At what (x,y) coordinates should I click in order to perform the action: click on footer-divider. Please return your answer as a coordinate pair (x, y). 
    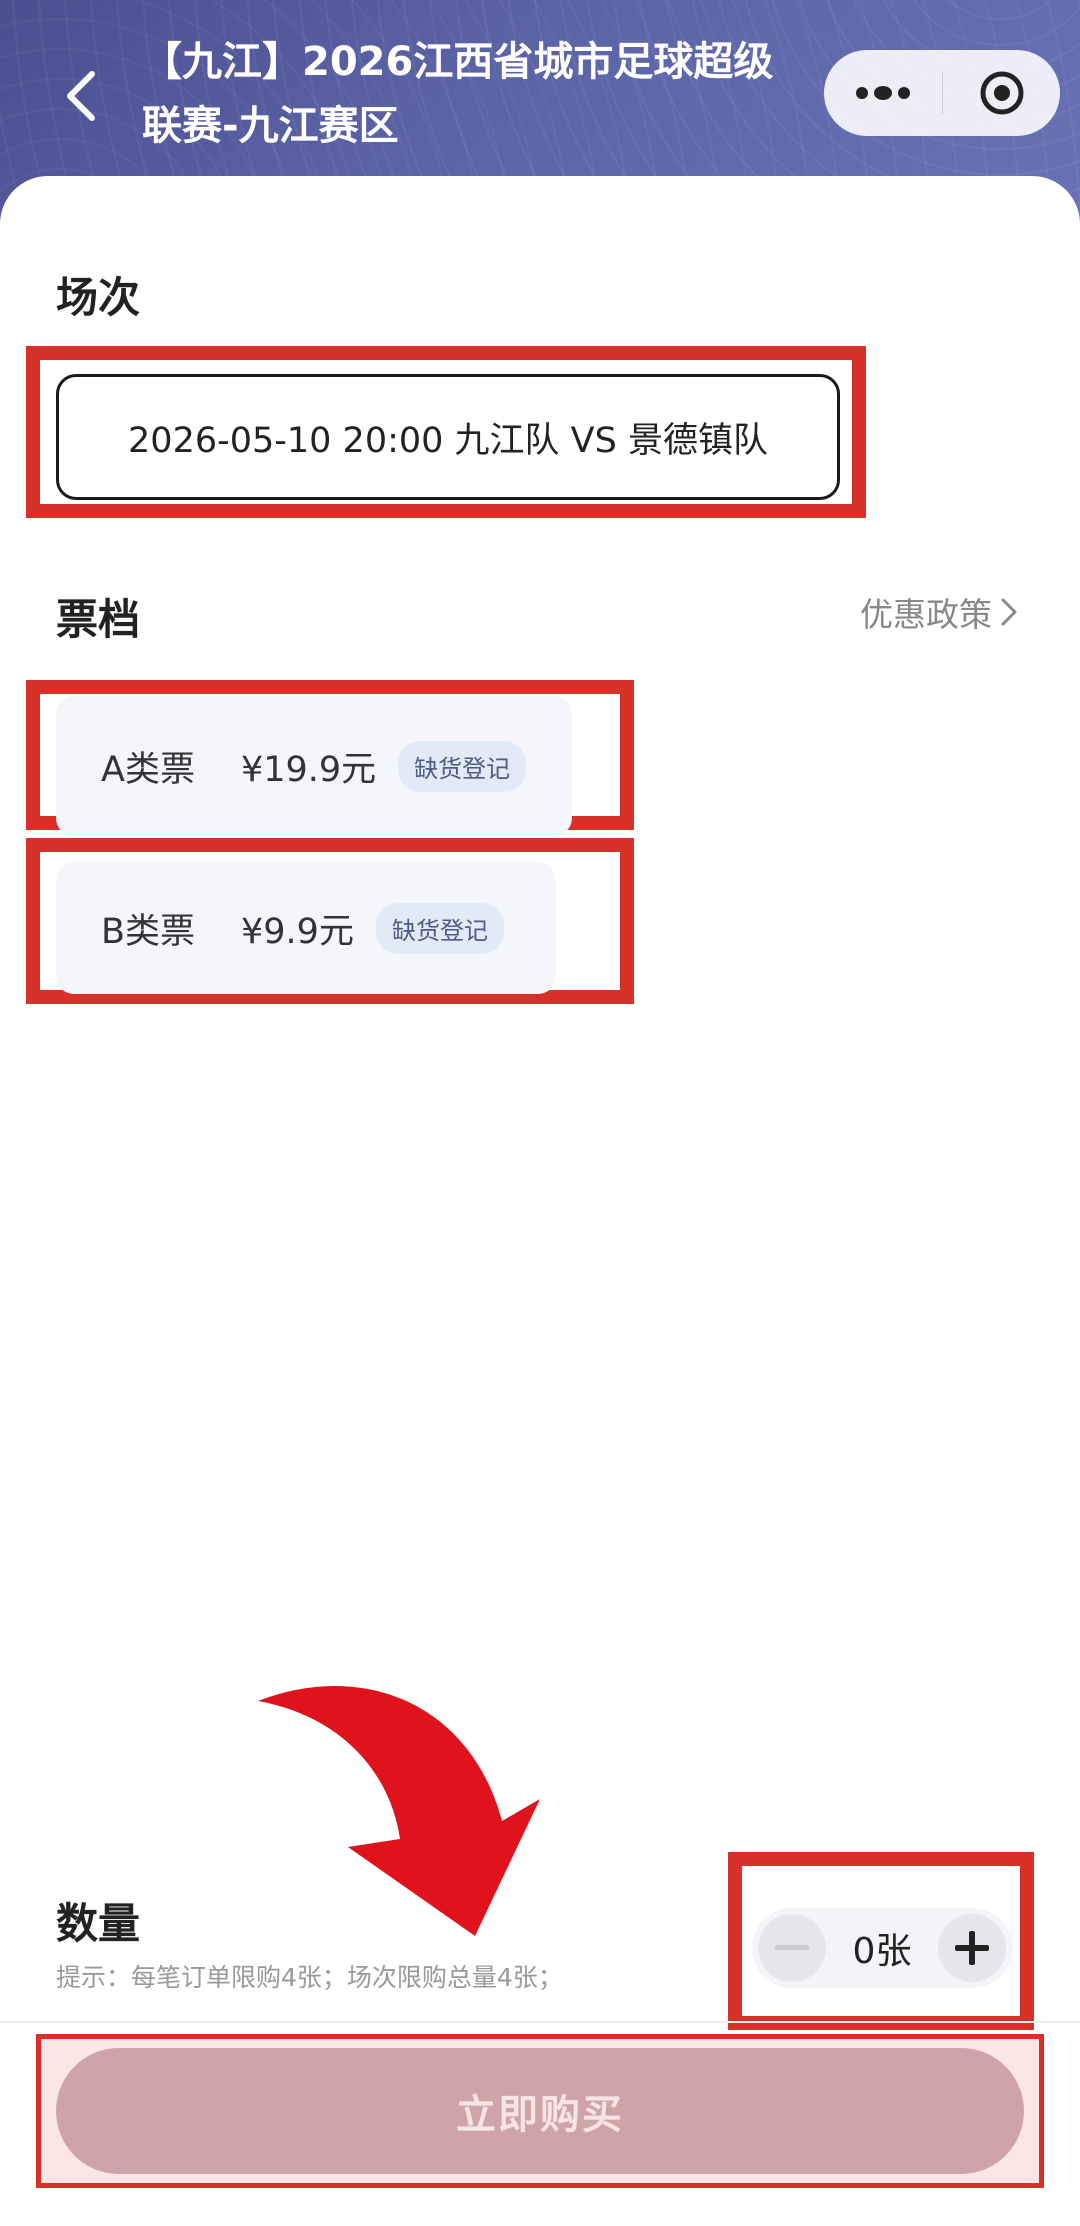
    Looking at the image, I should click on (540, 2022).